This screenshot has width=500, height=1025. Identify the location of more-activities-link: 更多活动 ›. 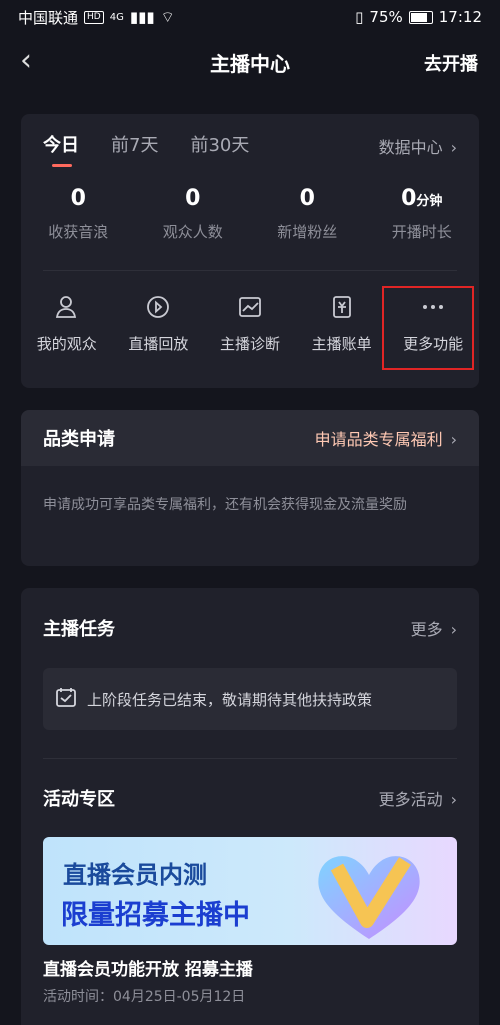
(418, 798).